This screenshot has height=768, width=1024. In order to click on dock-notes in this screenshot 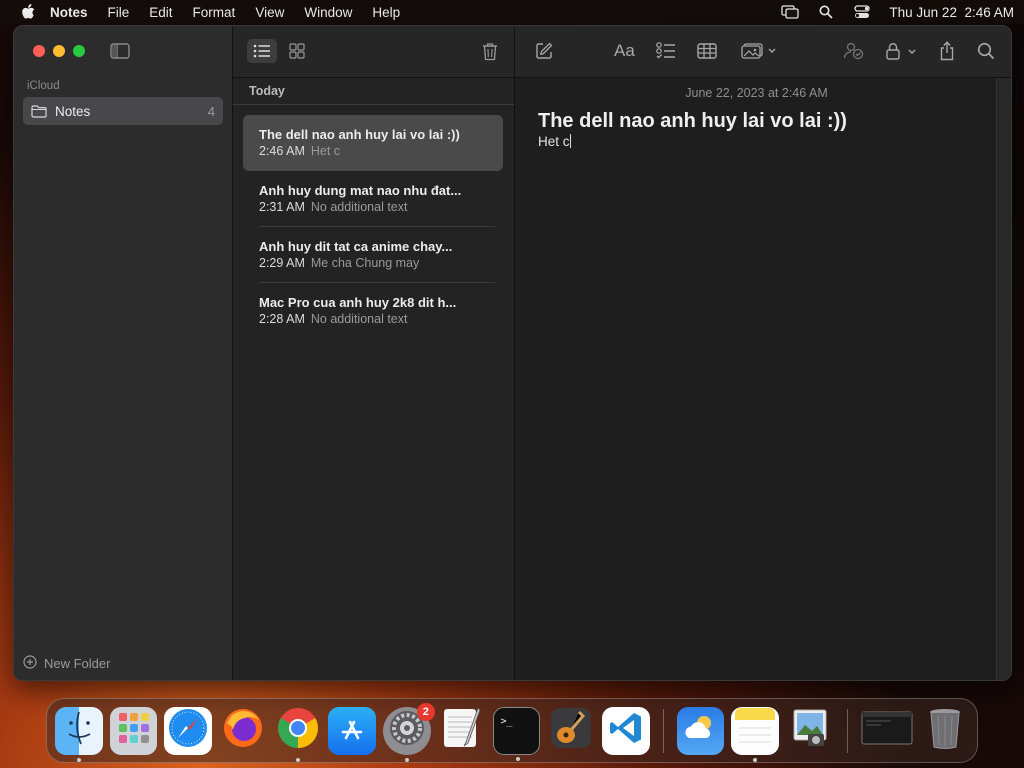, I will do `click(755, 734)`.